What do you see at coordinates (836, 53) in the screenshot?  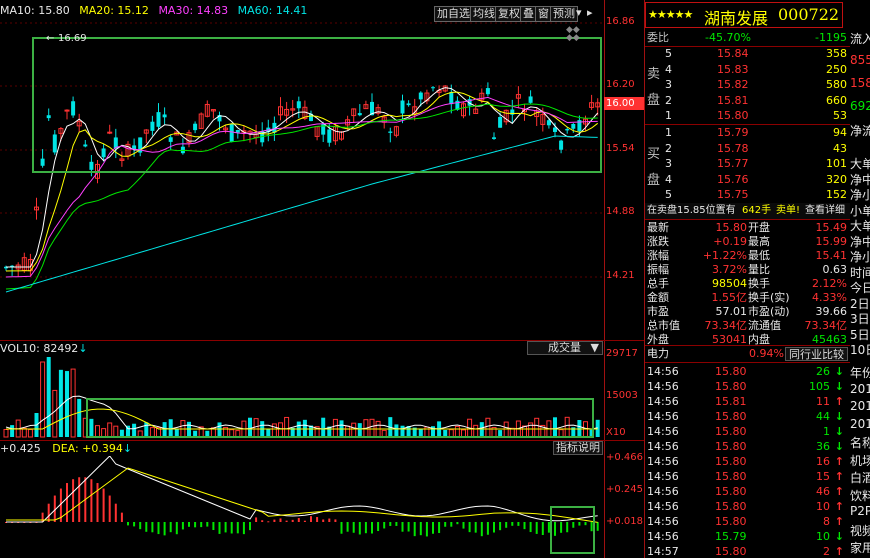 I see `book-volume: 358` at bounding box center [836, 53].